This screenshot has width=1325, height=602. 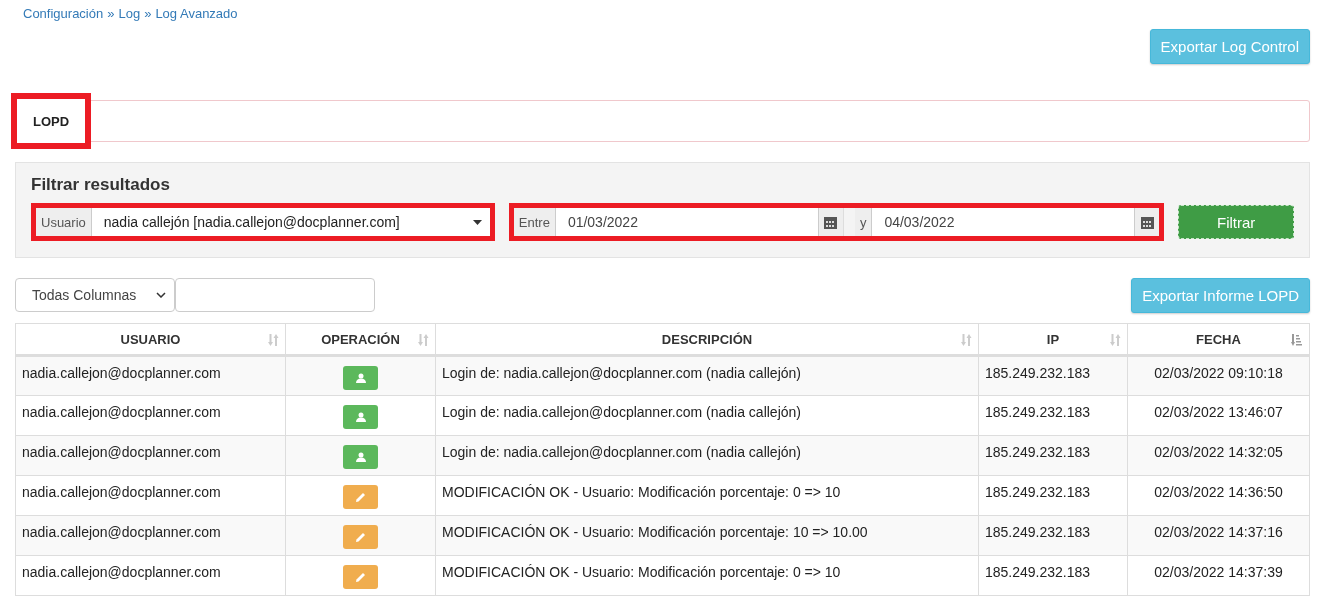 I want to click on table-cell: 02/03/2022 14:36:50, so click(x=1218, y=495).